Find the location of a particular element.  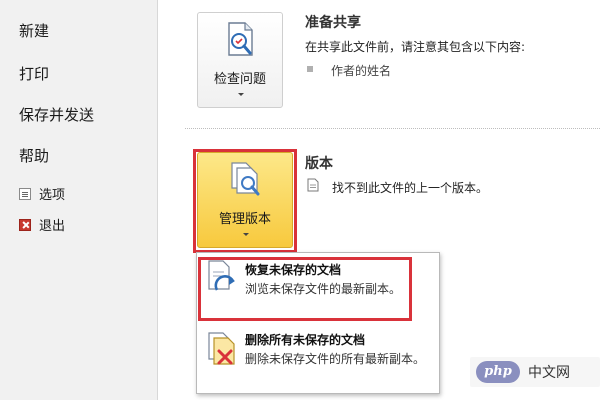

sidebar-item-options: 选项 is located at coordinates (42, 193).